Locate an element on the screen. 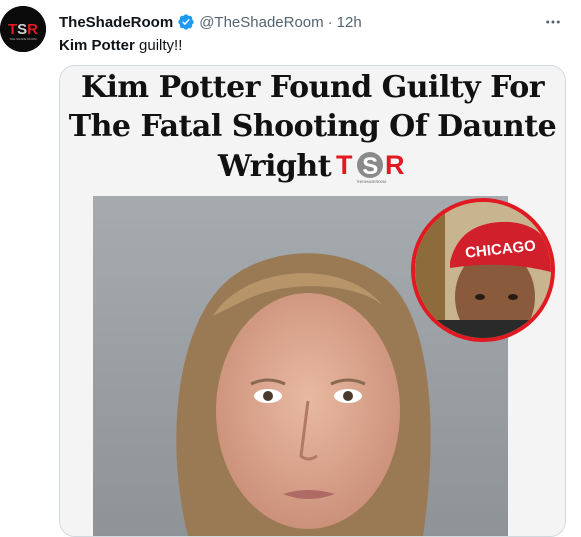 The image size is (581, 537). tsr-logo-icon: TSR THE SHADE ROOM is located at coordinates (23, 29).